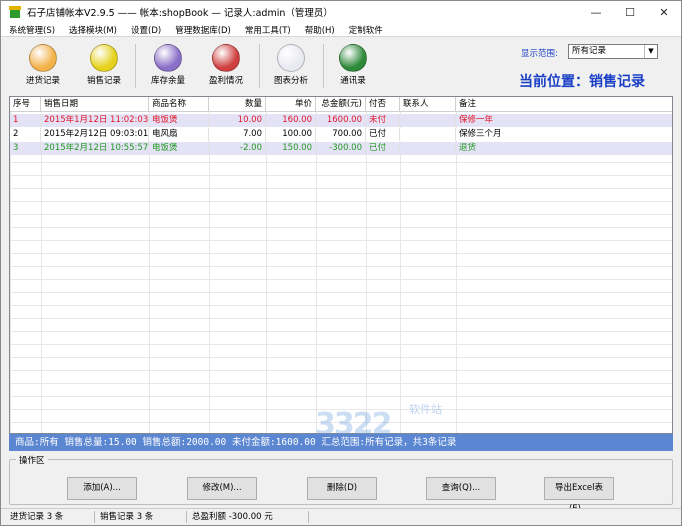 This screenshot has height=526, width=682. What do you see at coordinates (341, 516) in the screenshot?
I see `status-bar: 进货记录 3 条 销售记录 3 条 总盈利额 -300.00 元` at bounding box center [341, 516].